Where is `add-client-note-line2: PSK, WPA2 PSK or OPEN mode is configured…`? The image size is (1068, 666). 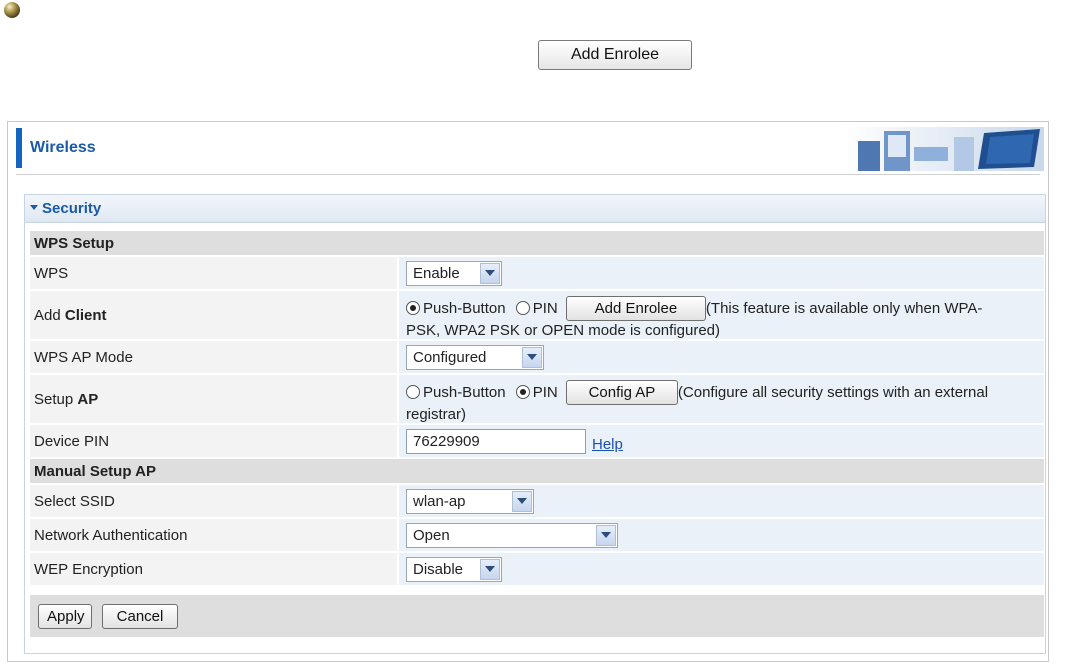
add-client-note-line2: PSK, WPA2 PSK or OPEN mode is configured… is located at coordinates (563, 330).